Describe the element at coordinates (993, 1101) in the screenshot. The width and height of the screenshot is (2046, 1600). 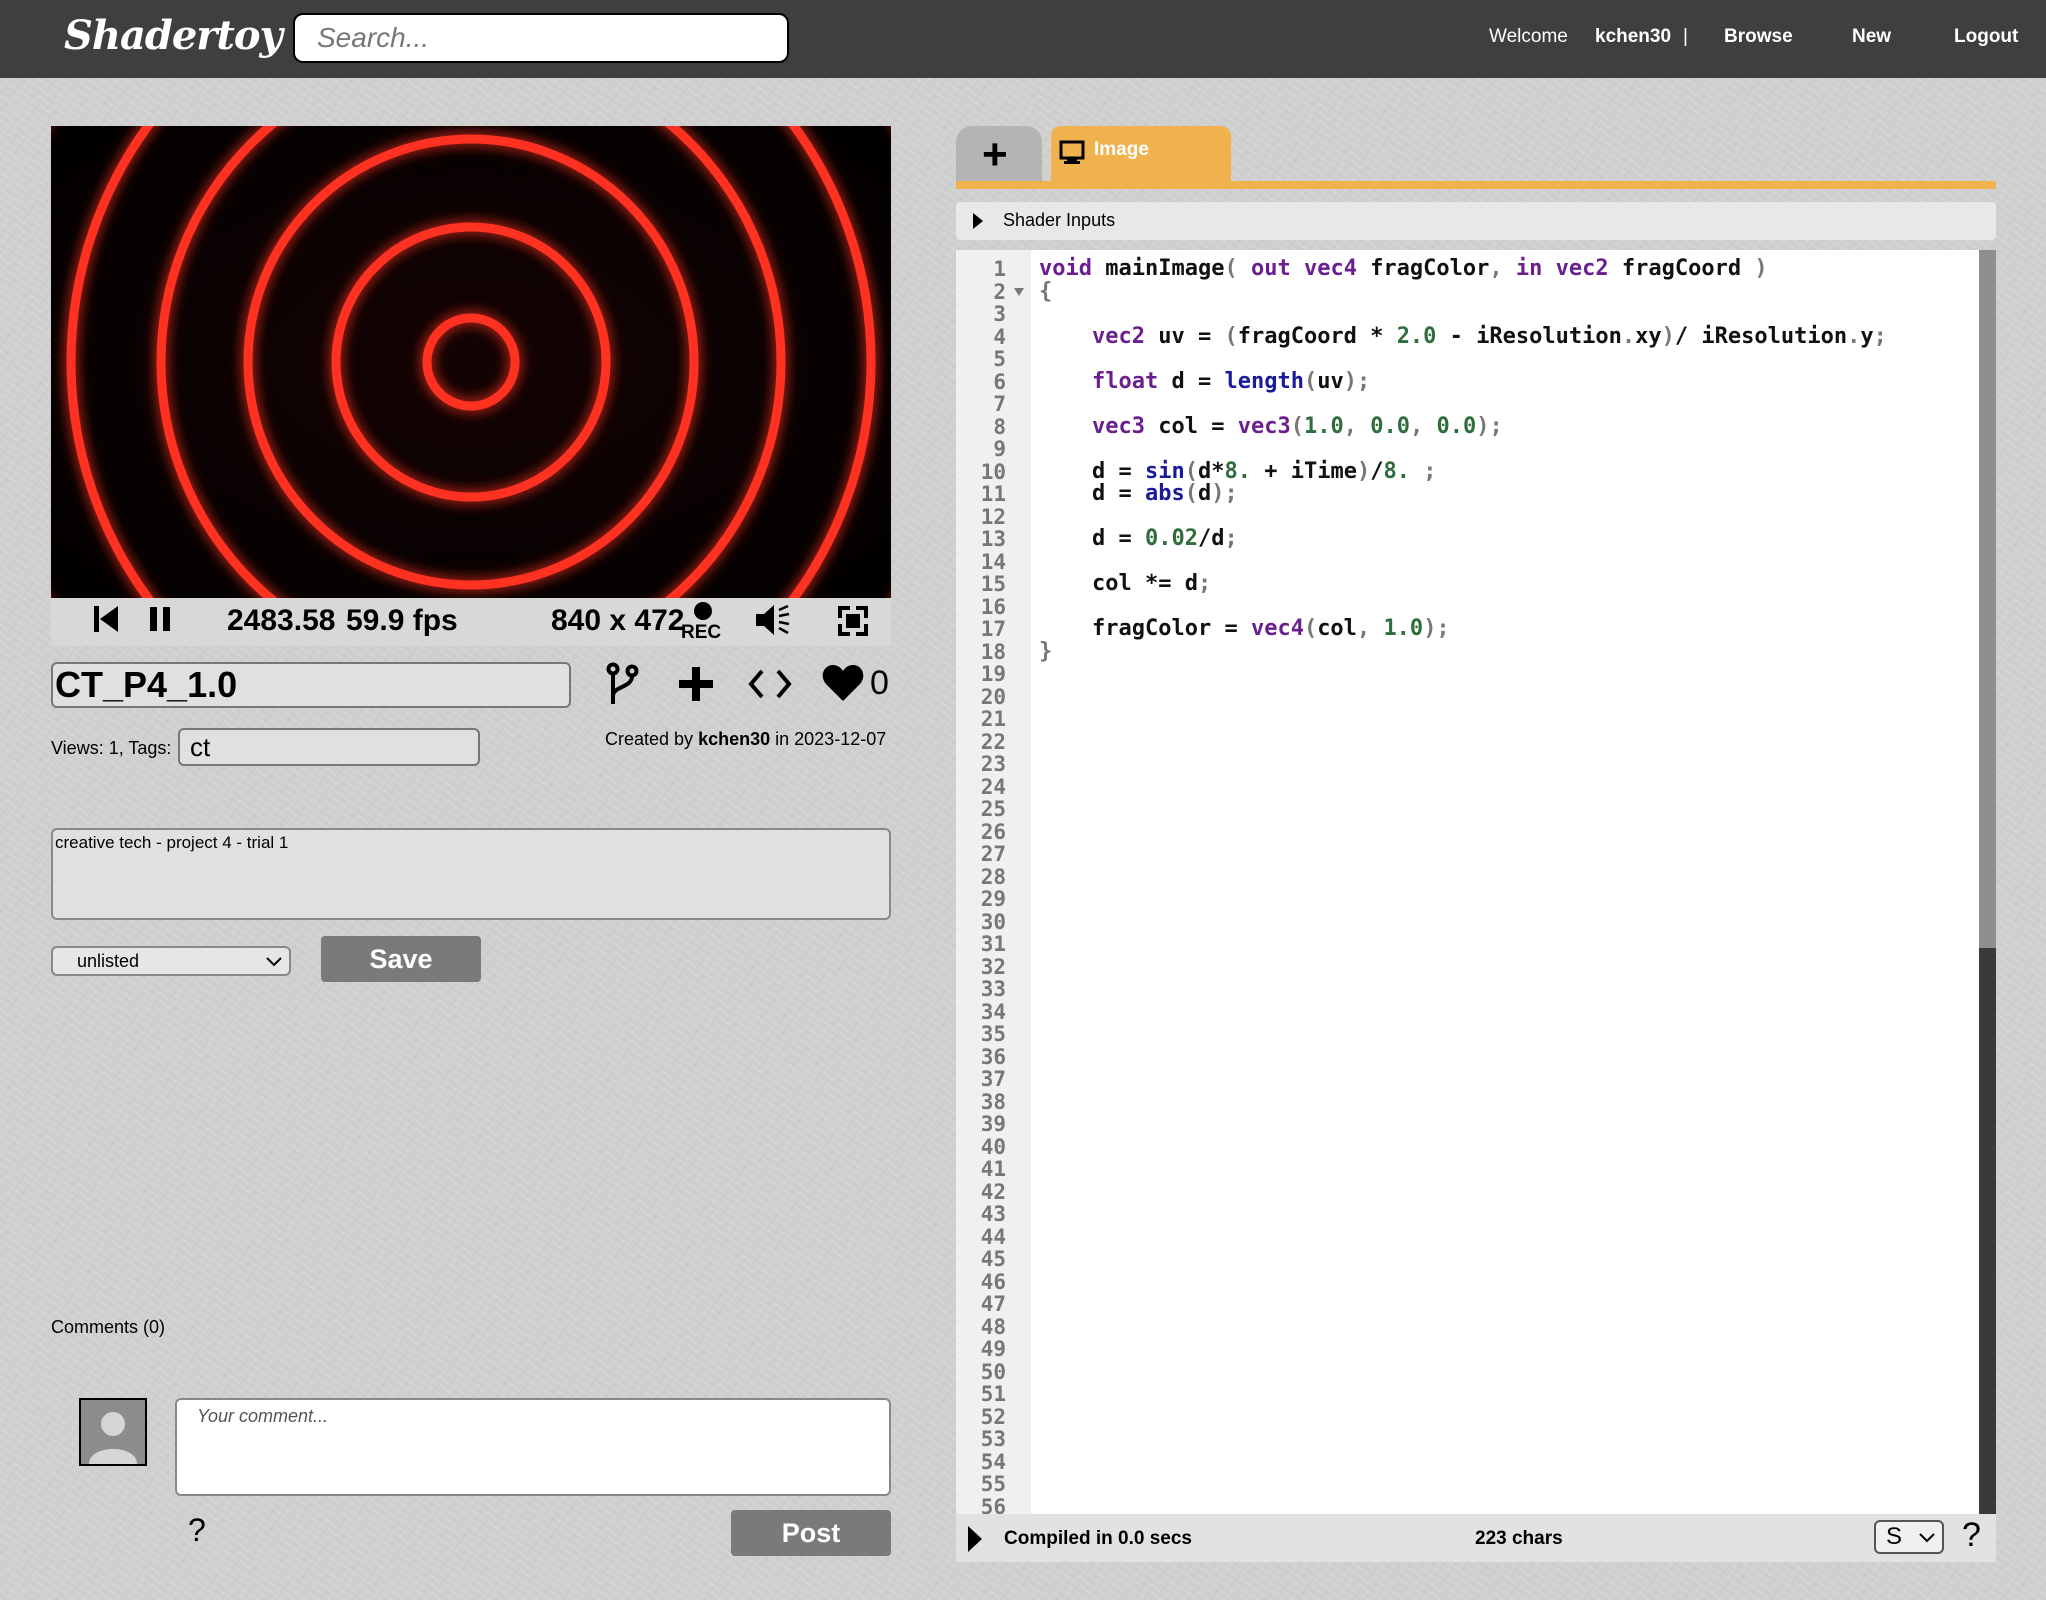
I see `line-number: 38` at that location.